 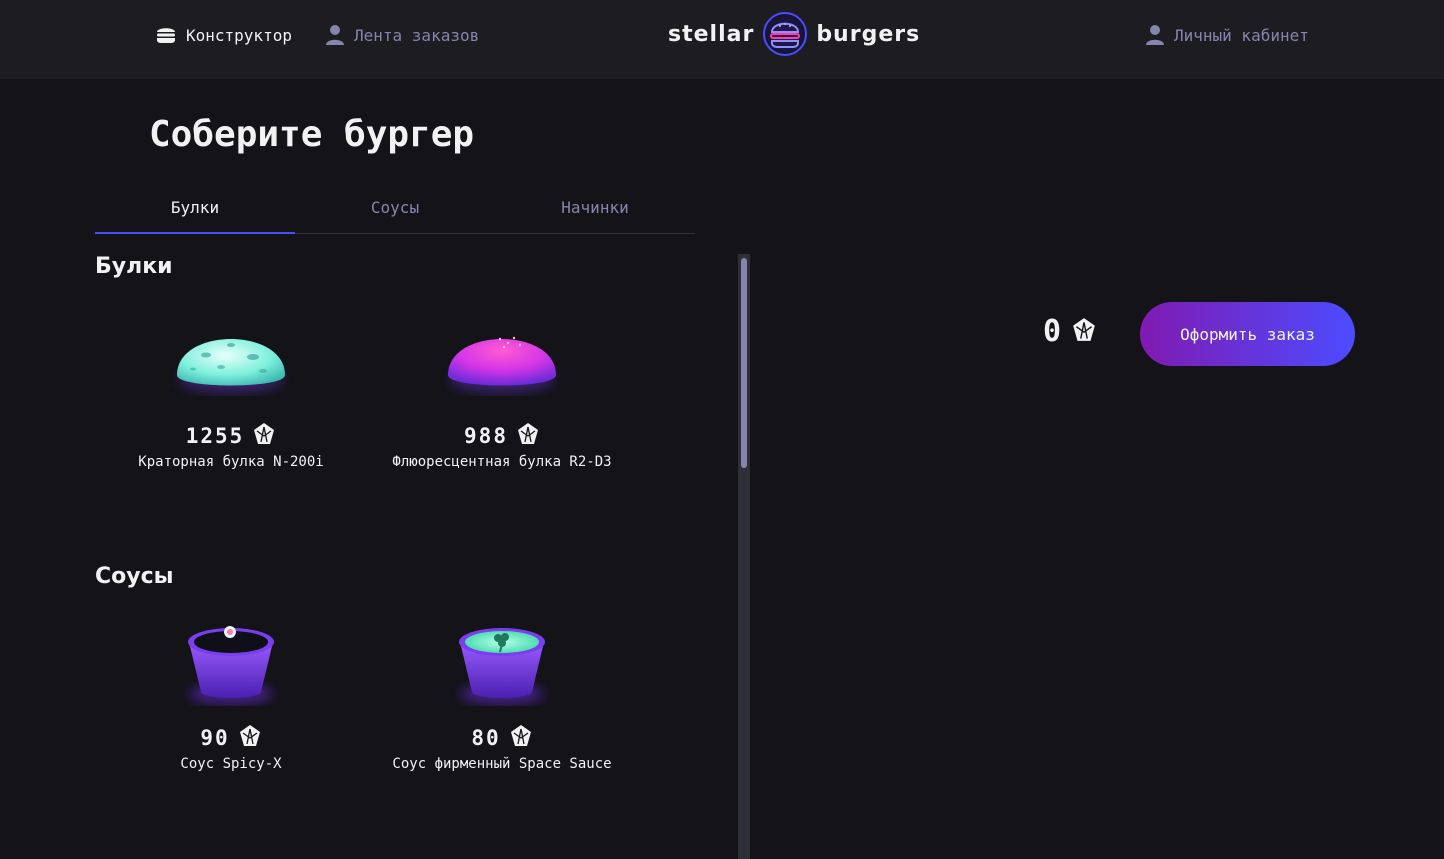 I want to click on nav-profile-label: Личный кабинет, so click(x=1241, y=35).